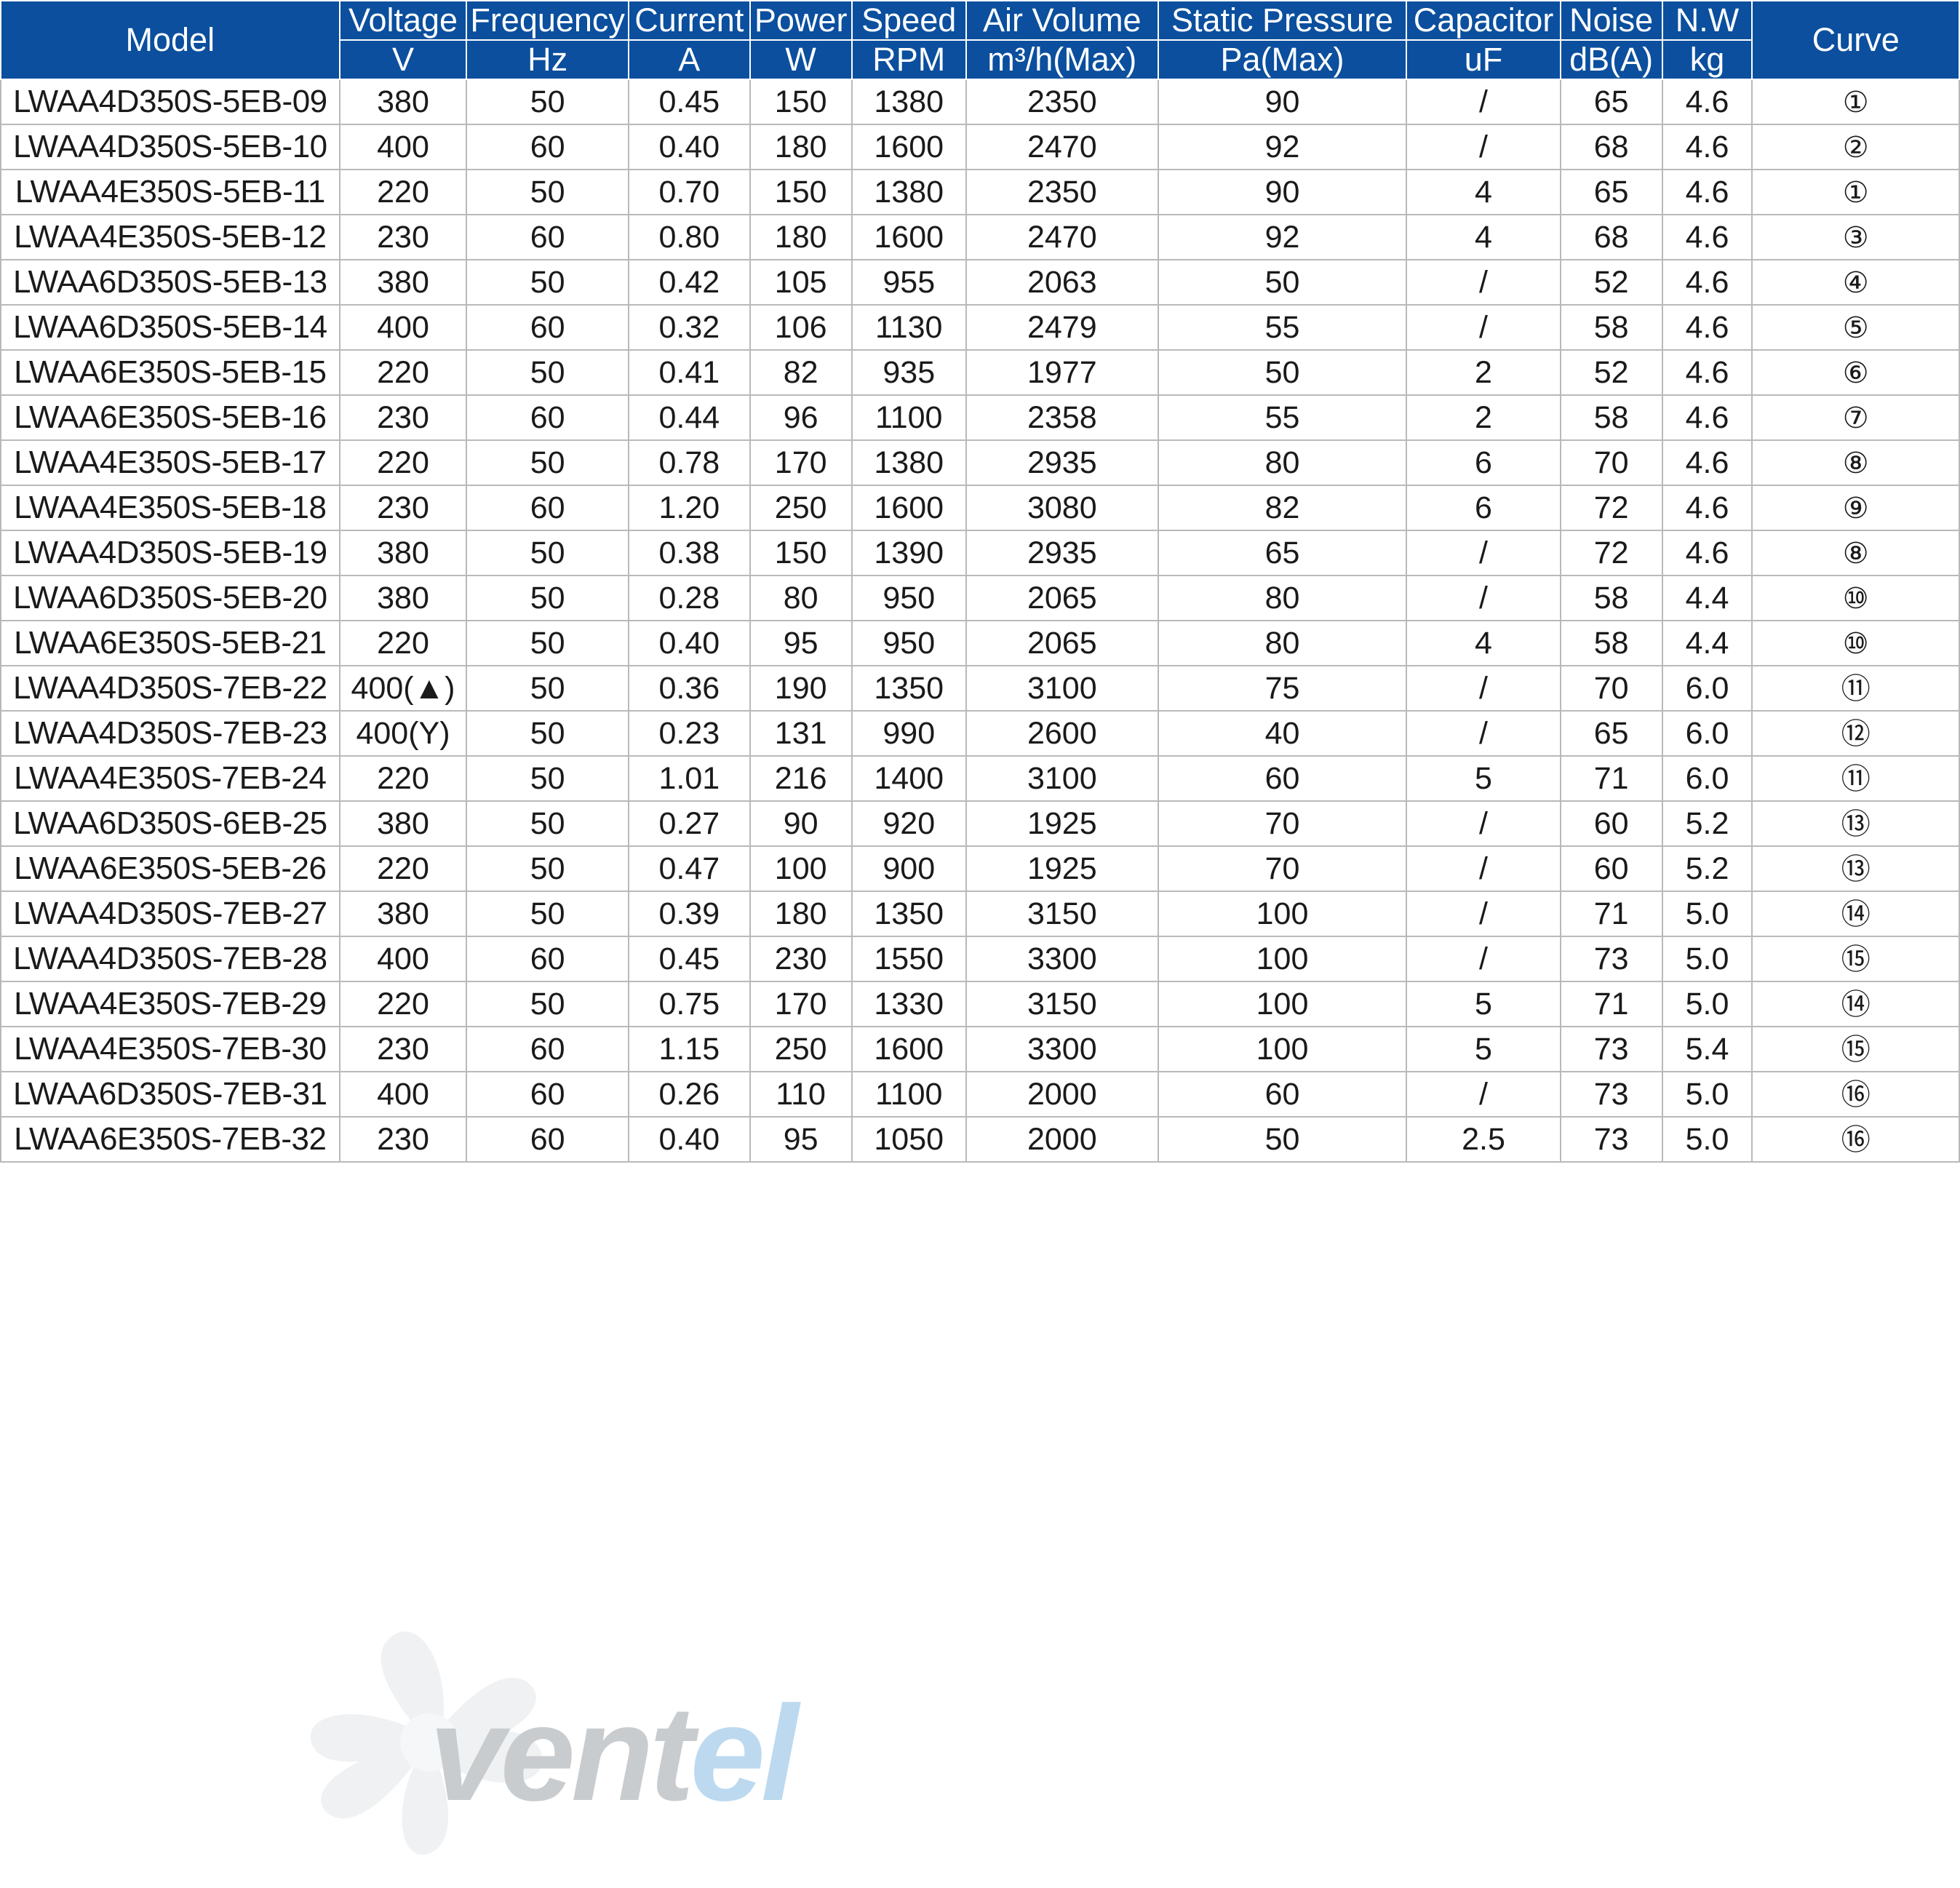 The height and width of the screenshot is (1888, 1960). I want to click on cell-model: LWAA4E350S-5EB-18, so click(170, 508).